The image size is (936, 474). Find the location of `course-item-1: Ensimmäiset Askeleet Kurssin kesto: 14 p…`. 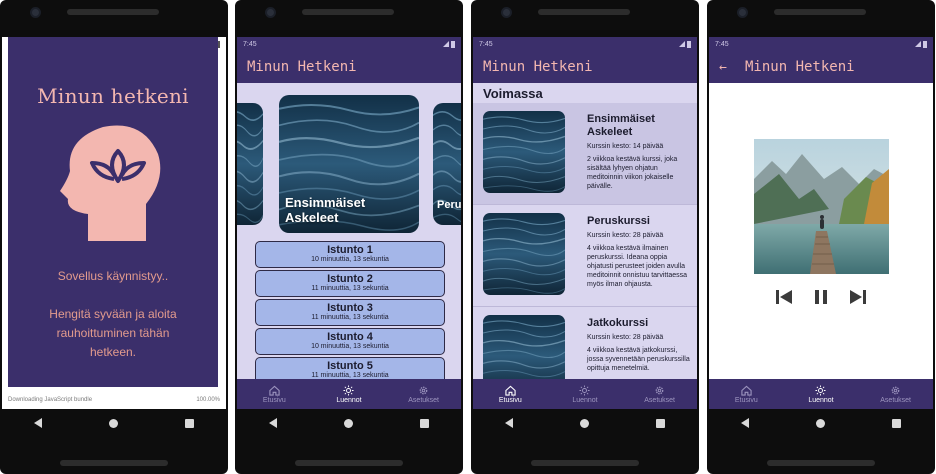

course-item-1: Ensimmäiset Askeleet Kurssin kesto: 14 p… is located at coordinates (585, 153).